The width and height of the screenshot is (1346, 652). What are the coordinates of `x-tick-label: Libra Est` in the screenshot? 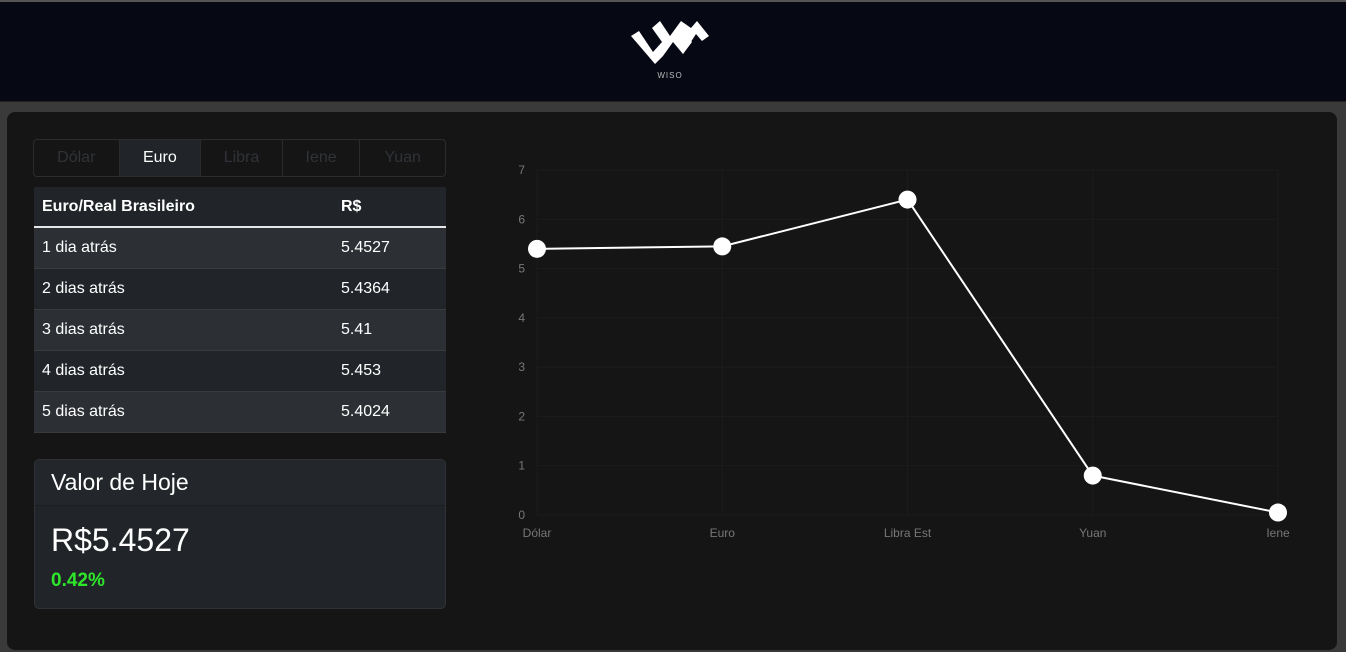 It's located at (908, 533).